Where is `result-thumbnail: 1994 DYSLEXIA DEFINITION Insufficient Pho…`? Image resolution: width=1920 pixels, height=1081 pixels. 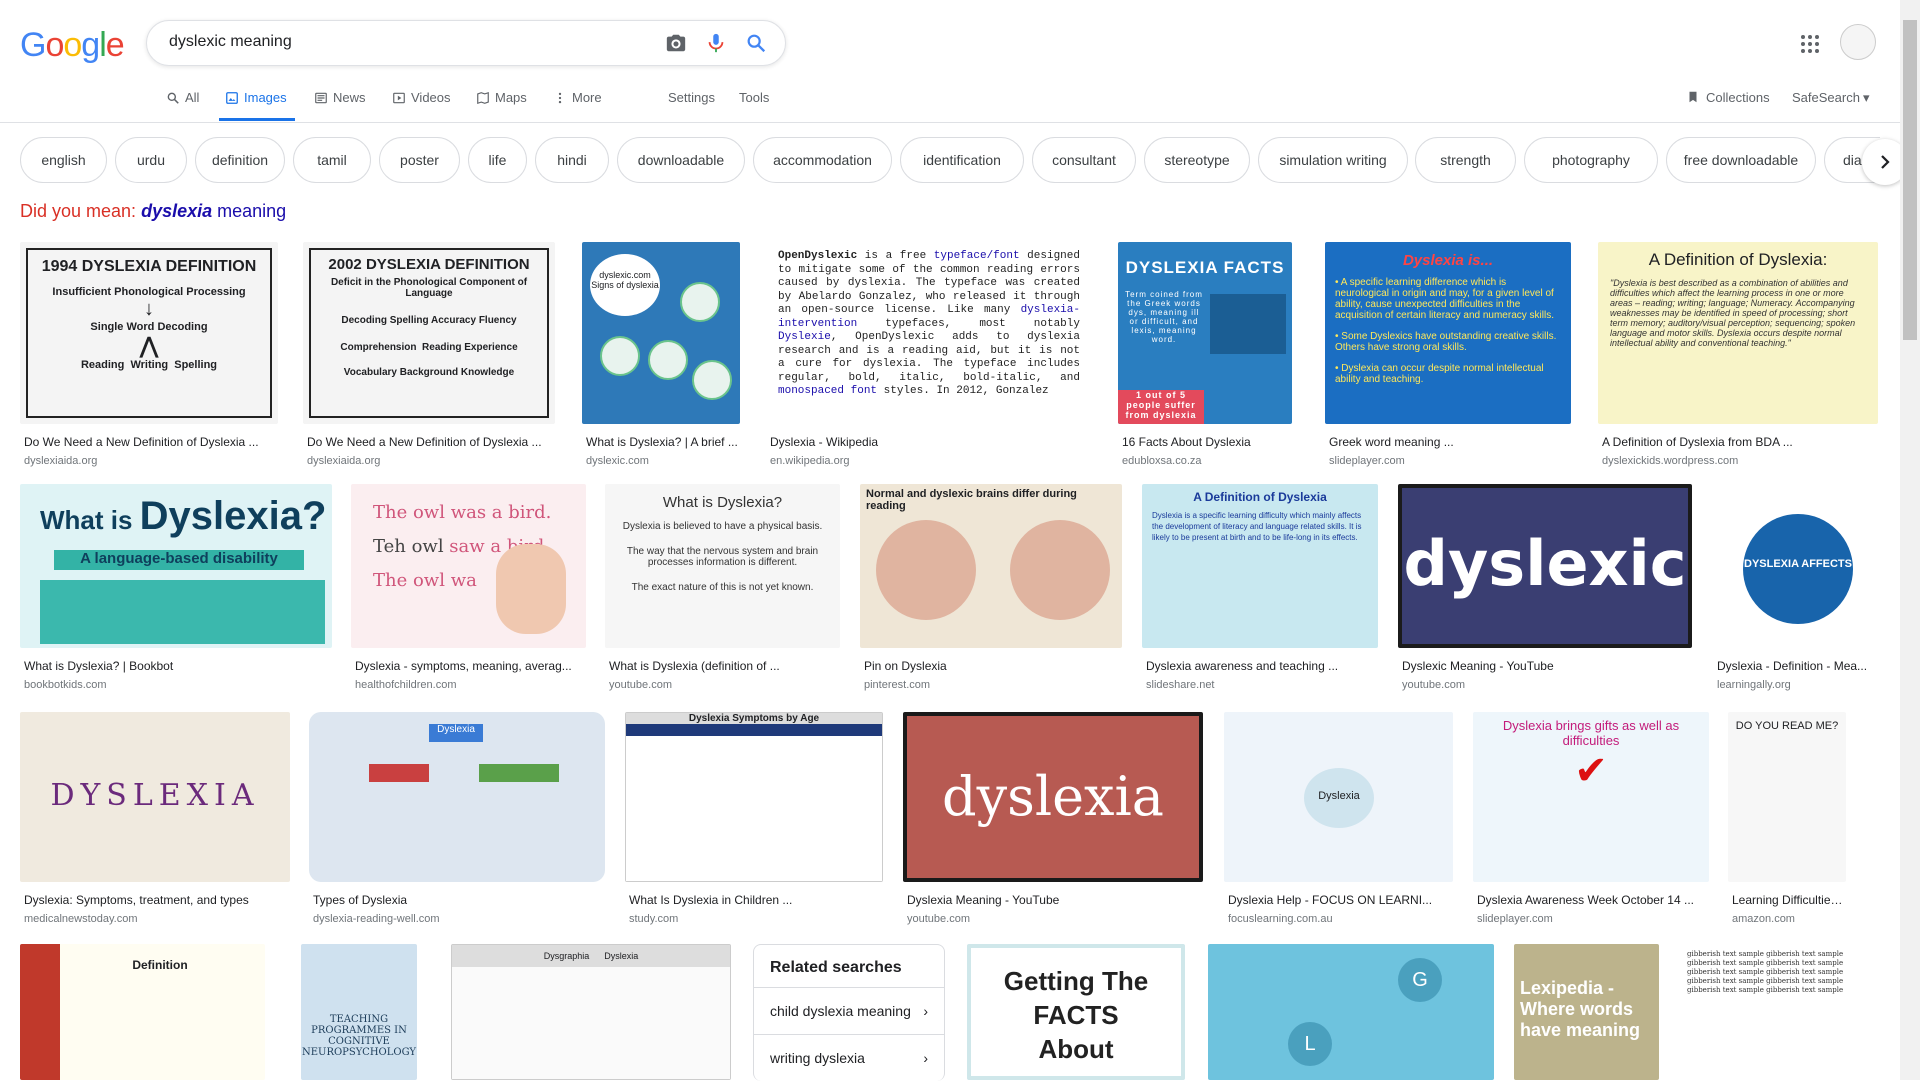
result-thumbnail: 1994 DYSLEXIA DEFINITION Insufficient Pho… is located at coordinates (149, 333).